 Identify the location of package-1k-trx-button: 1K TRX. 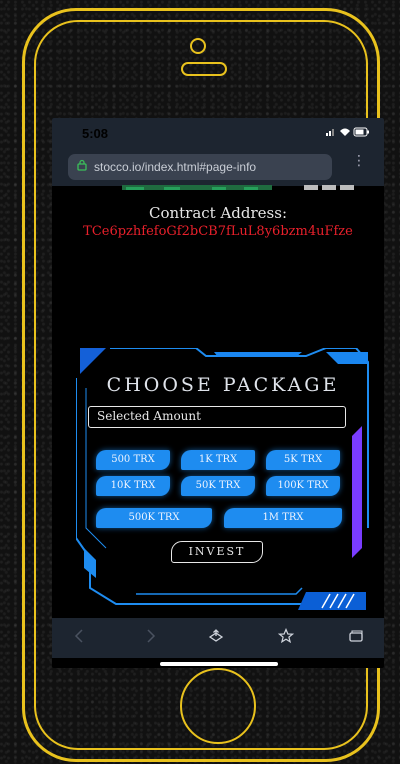
(218, 460).